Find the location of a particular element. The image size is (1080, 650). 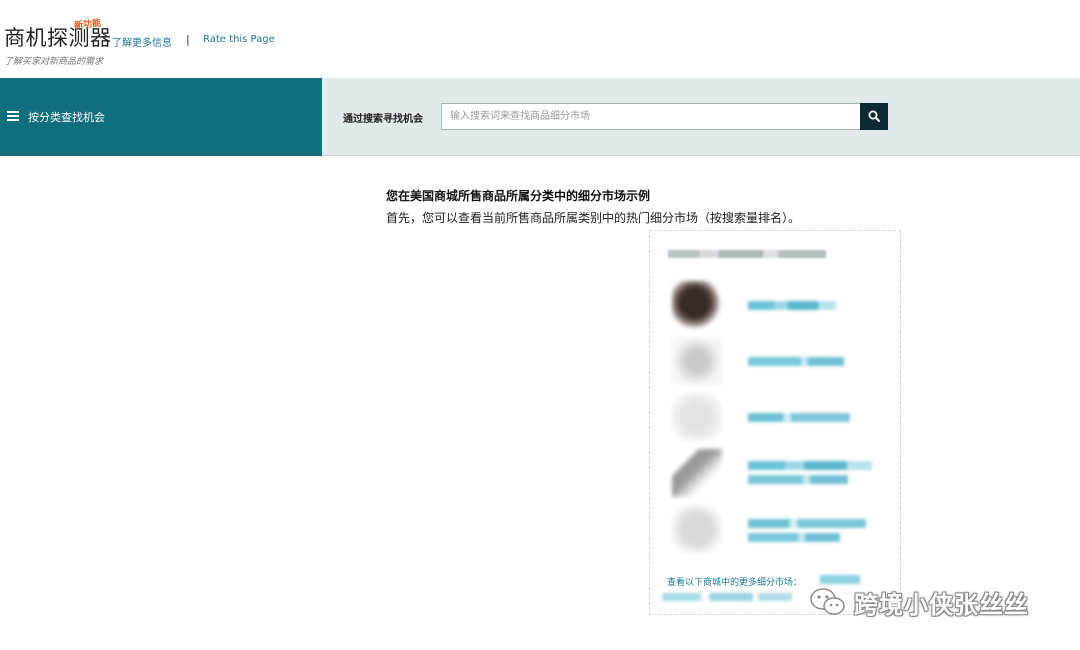

rate-page-link: Rate this Page is located at coordinates (239, 39).